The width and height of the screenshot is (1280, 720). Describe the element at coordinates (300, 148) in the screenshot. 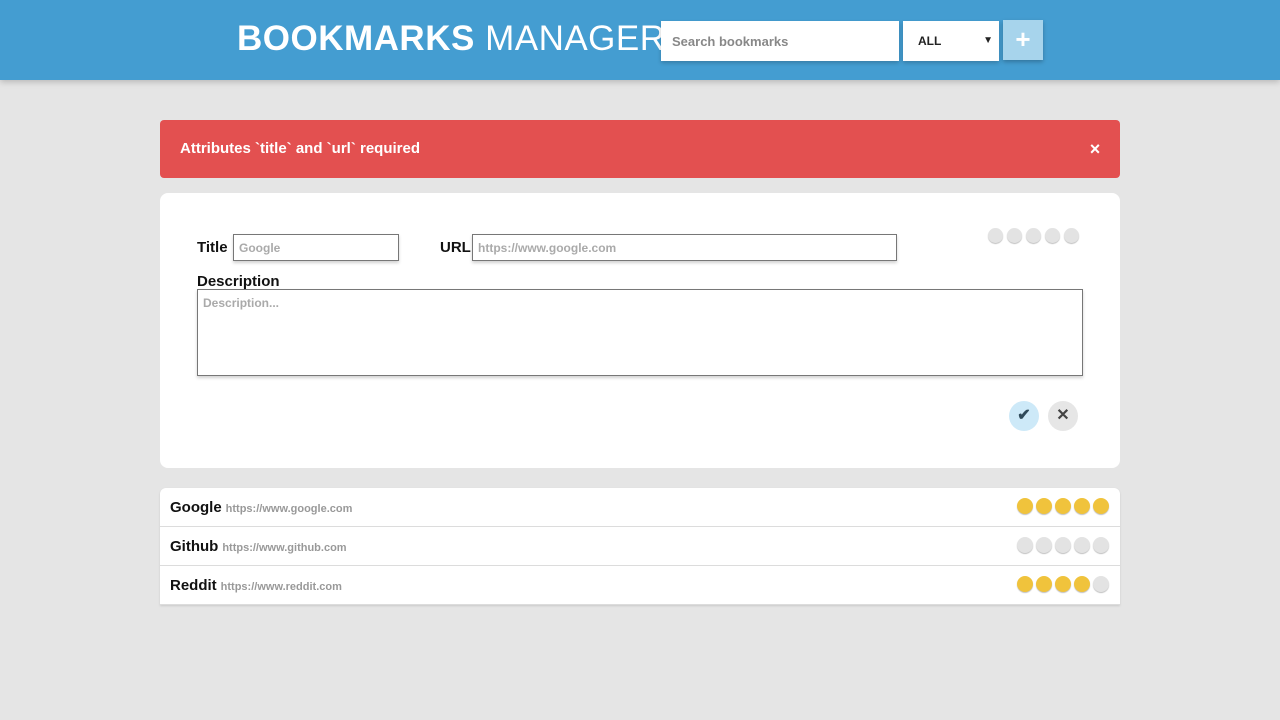

I see `alert-message: Attributes `title` and `url` required` at that location.